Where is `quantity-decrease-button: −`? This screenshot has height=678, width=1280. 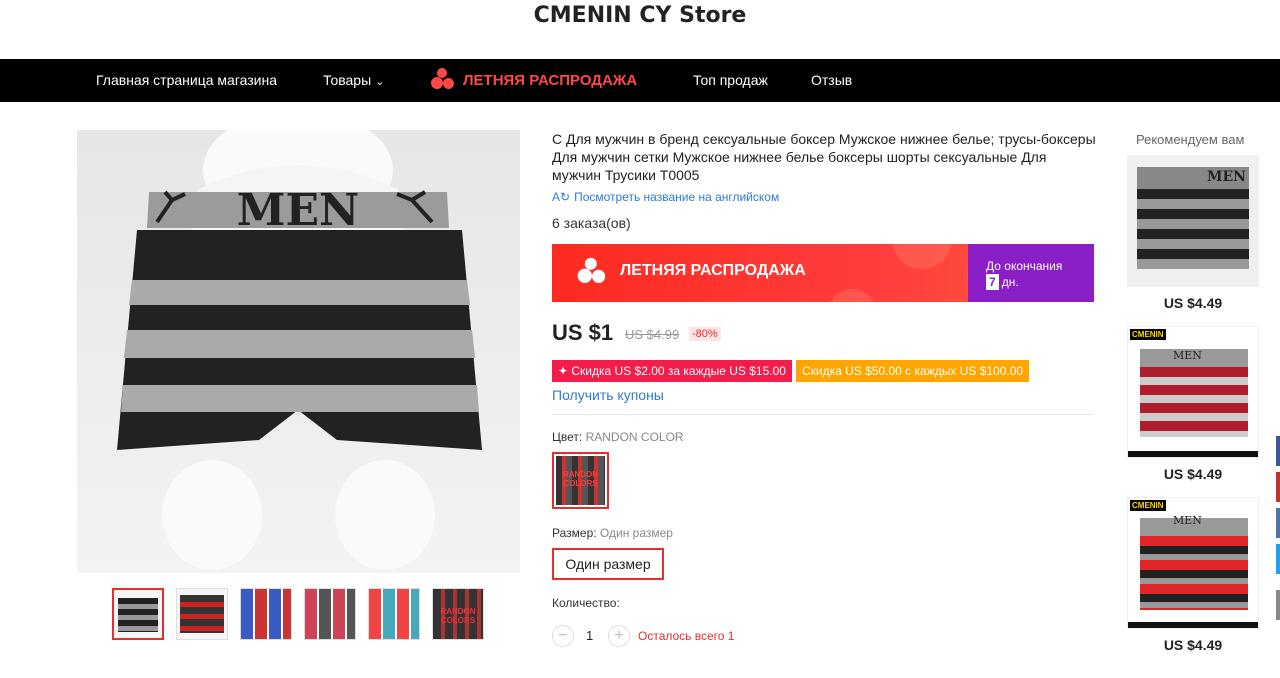 quantity-decrease-button: − is located at coordinates (563, 636).